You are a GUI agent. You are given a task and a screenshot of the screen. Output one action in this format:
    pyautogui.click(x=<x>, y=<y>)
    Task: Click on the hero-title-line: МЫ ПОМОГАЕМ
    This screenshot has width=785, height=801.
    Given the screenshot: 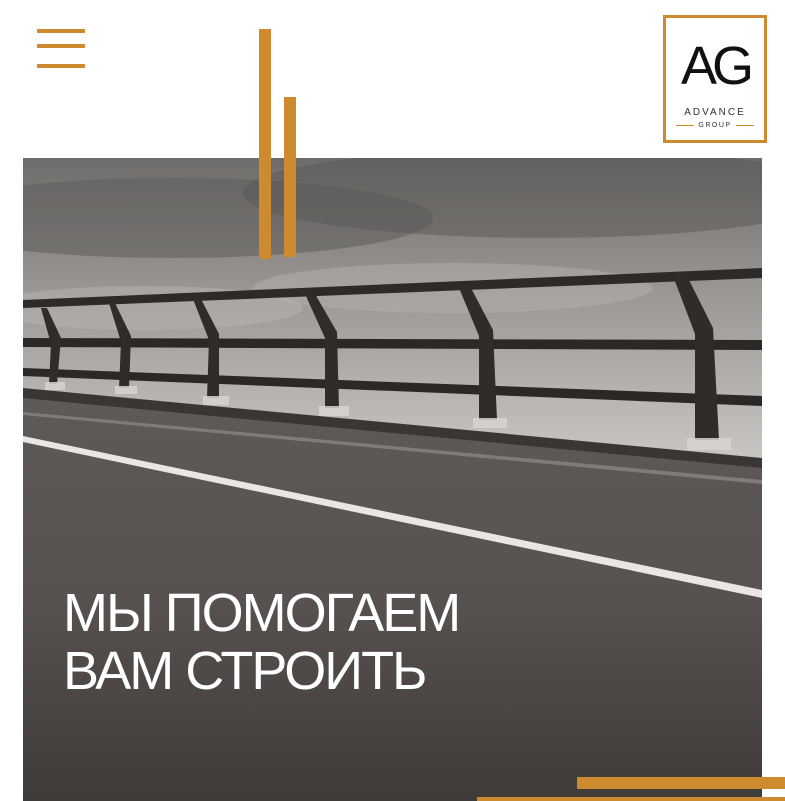 What is the action you would take?
    pyautogui.click(x=262, y=613)
    